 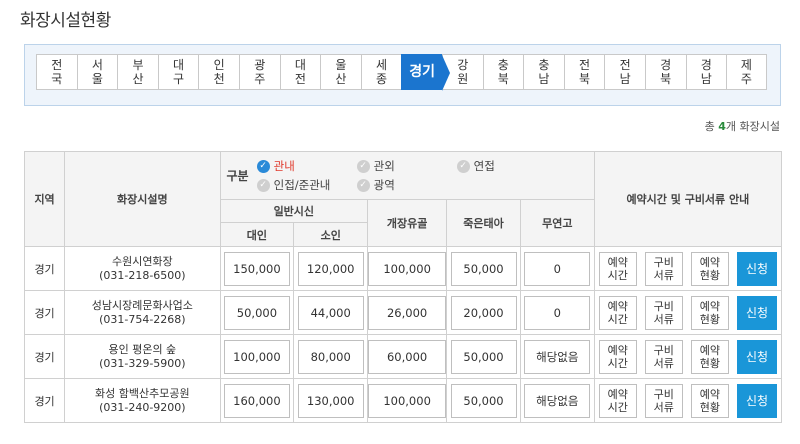 What do you see at coordinates (463, 65) in the screenshot?
I see `region-tab-label: 강` at bounding box center [463, 65].